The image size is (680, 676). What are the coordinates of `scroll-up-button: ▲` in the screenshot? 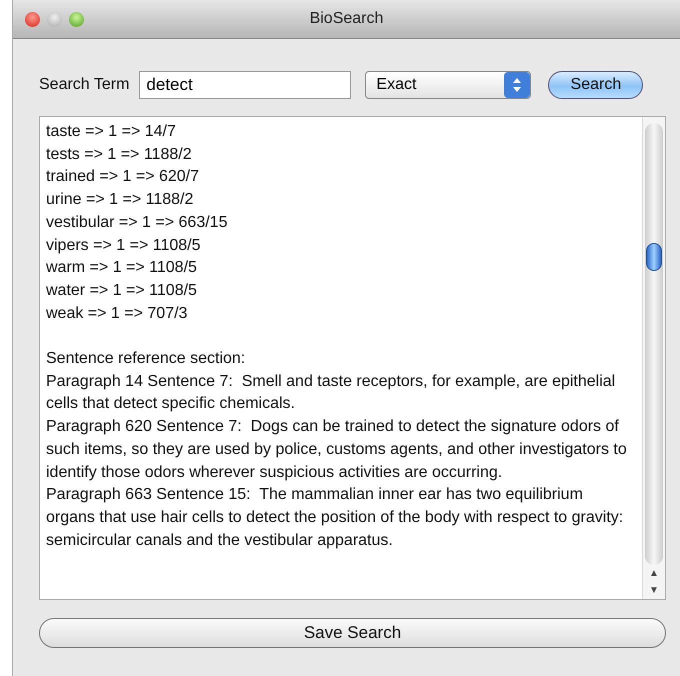 It's located at (654, 573).